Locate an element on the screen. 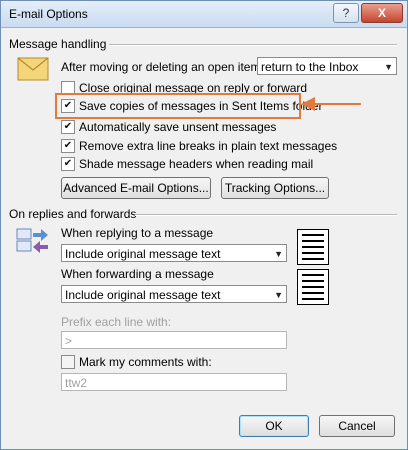 The width and height of the screenshot is (408, 450). message-handling-header: Message handling is located at coordinates (58, 44).